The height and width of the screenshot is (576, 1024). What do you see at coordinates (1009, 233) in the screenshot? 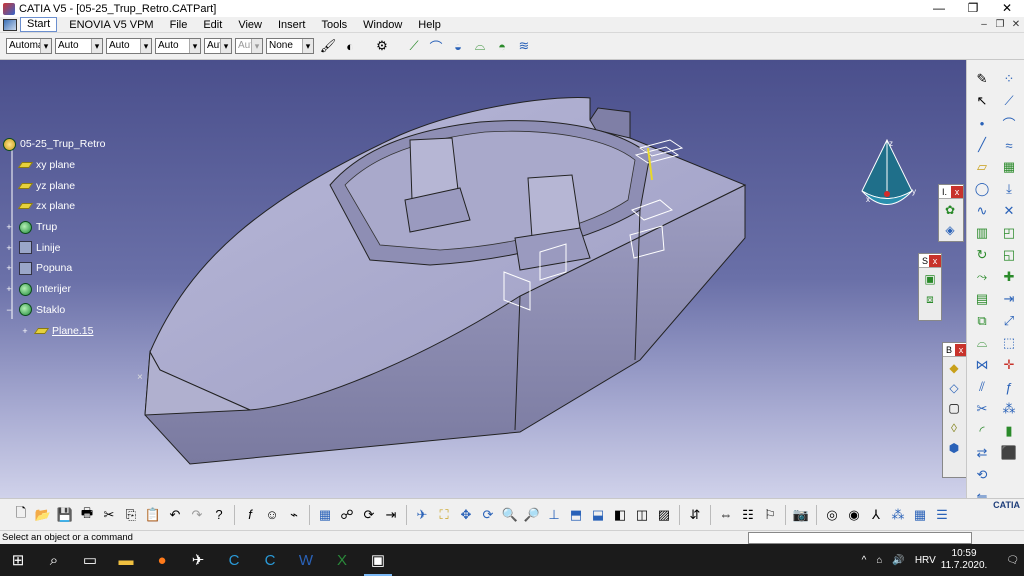
I see `boundary-icon: ◰` at bounding box center [1009, 233].